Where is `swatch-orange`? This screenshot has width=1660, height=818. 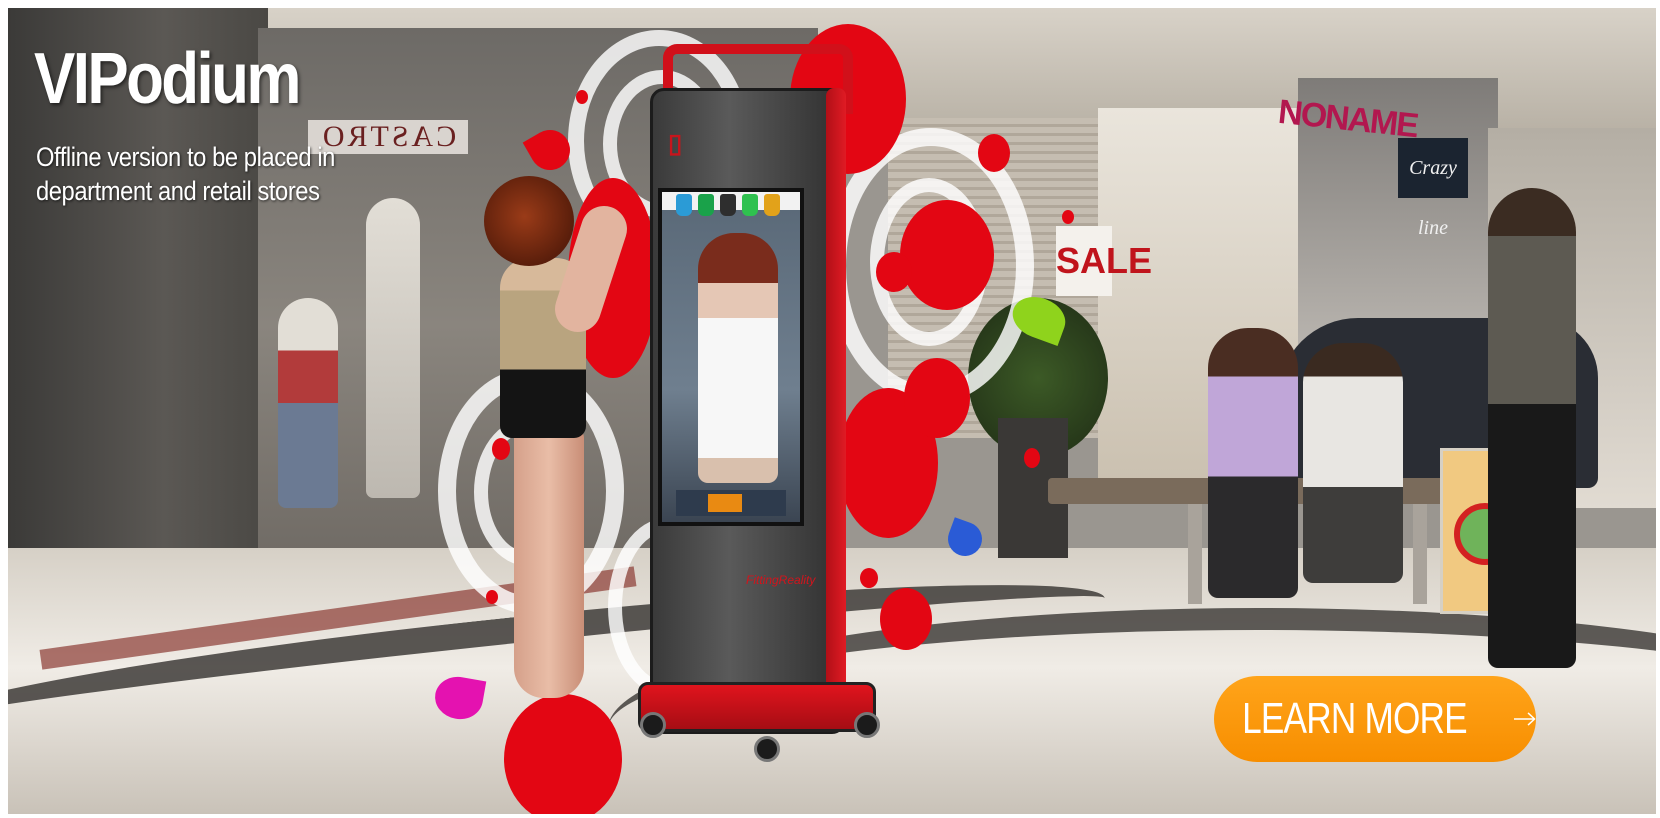 swatch-orange is located at coordinates (772, 205).